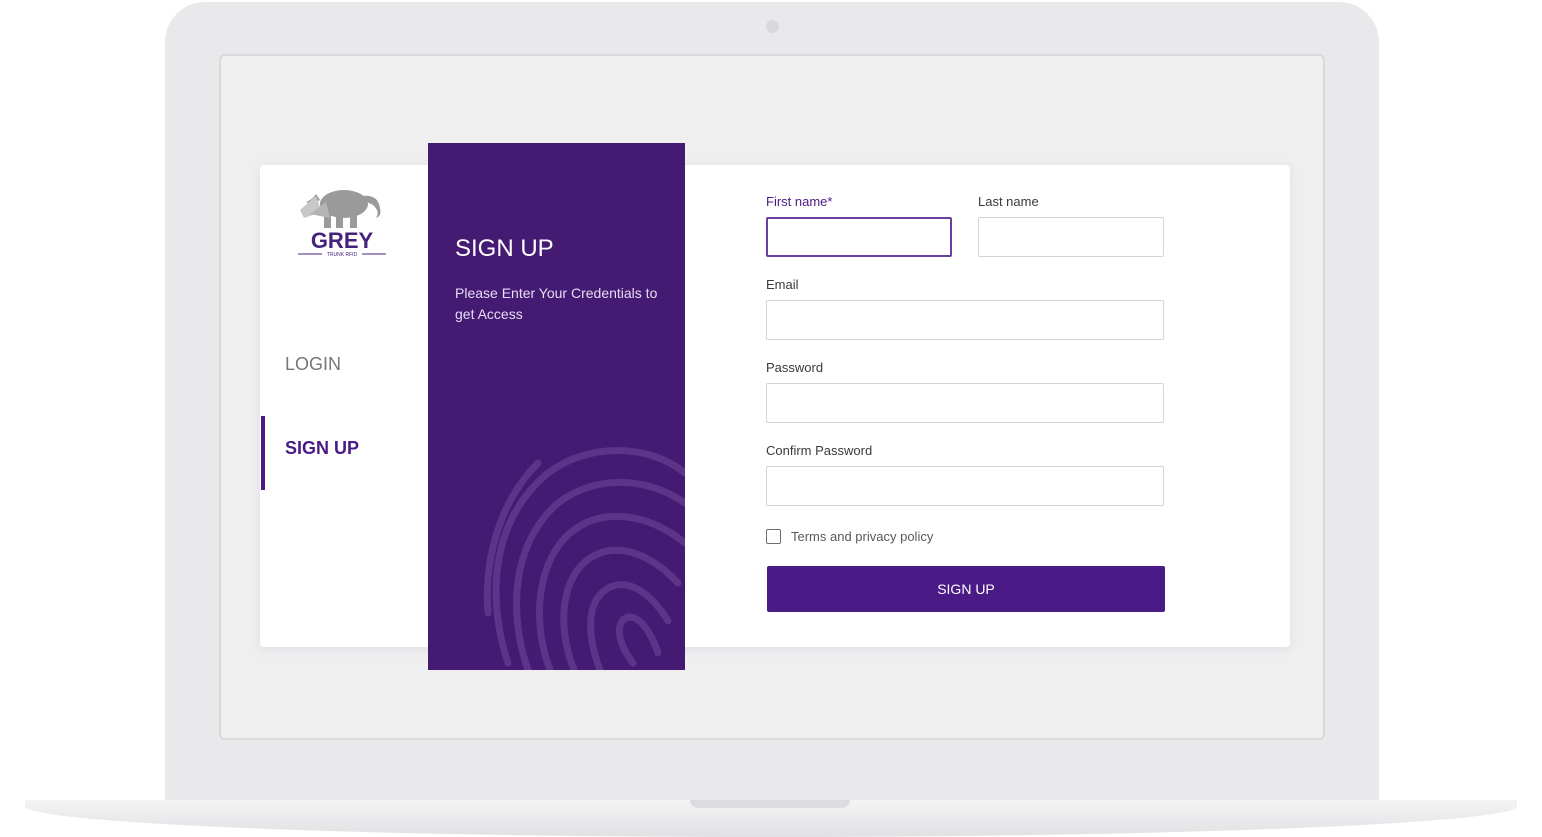  I want to click on signup-button: SIGN UP, so click(966, 589).